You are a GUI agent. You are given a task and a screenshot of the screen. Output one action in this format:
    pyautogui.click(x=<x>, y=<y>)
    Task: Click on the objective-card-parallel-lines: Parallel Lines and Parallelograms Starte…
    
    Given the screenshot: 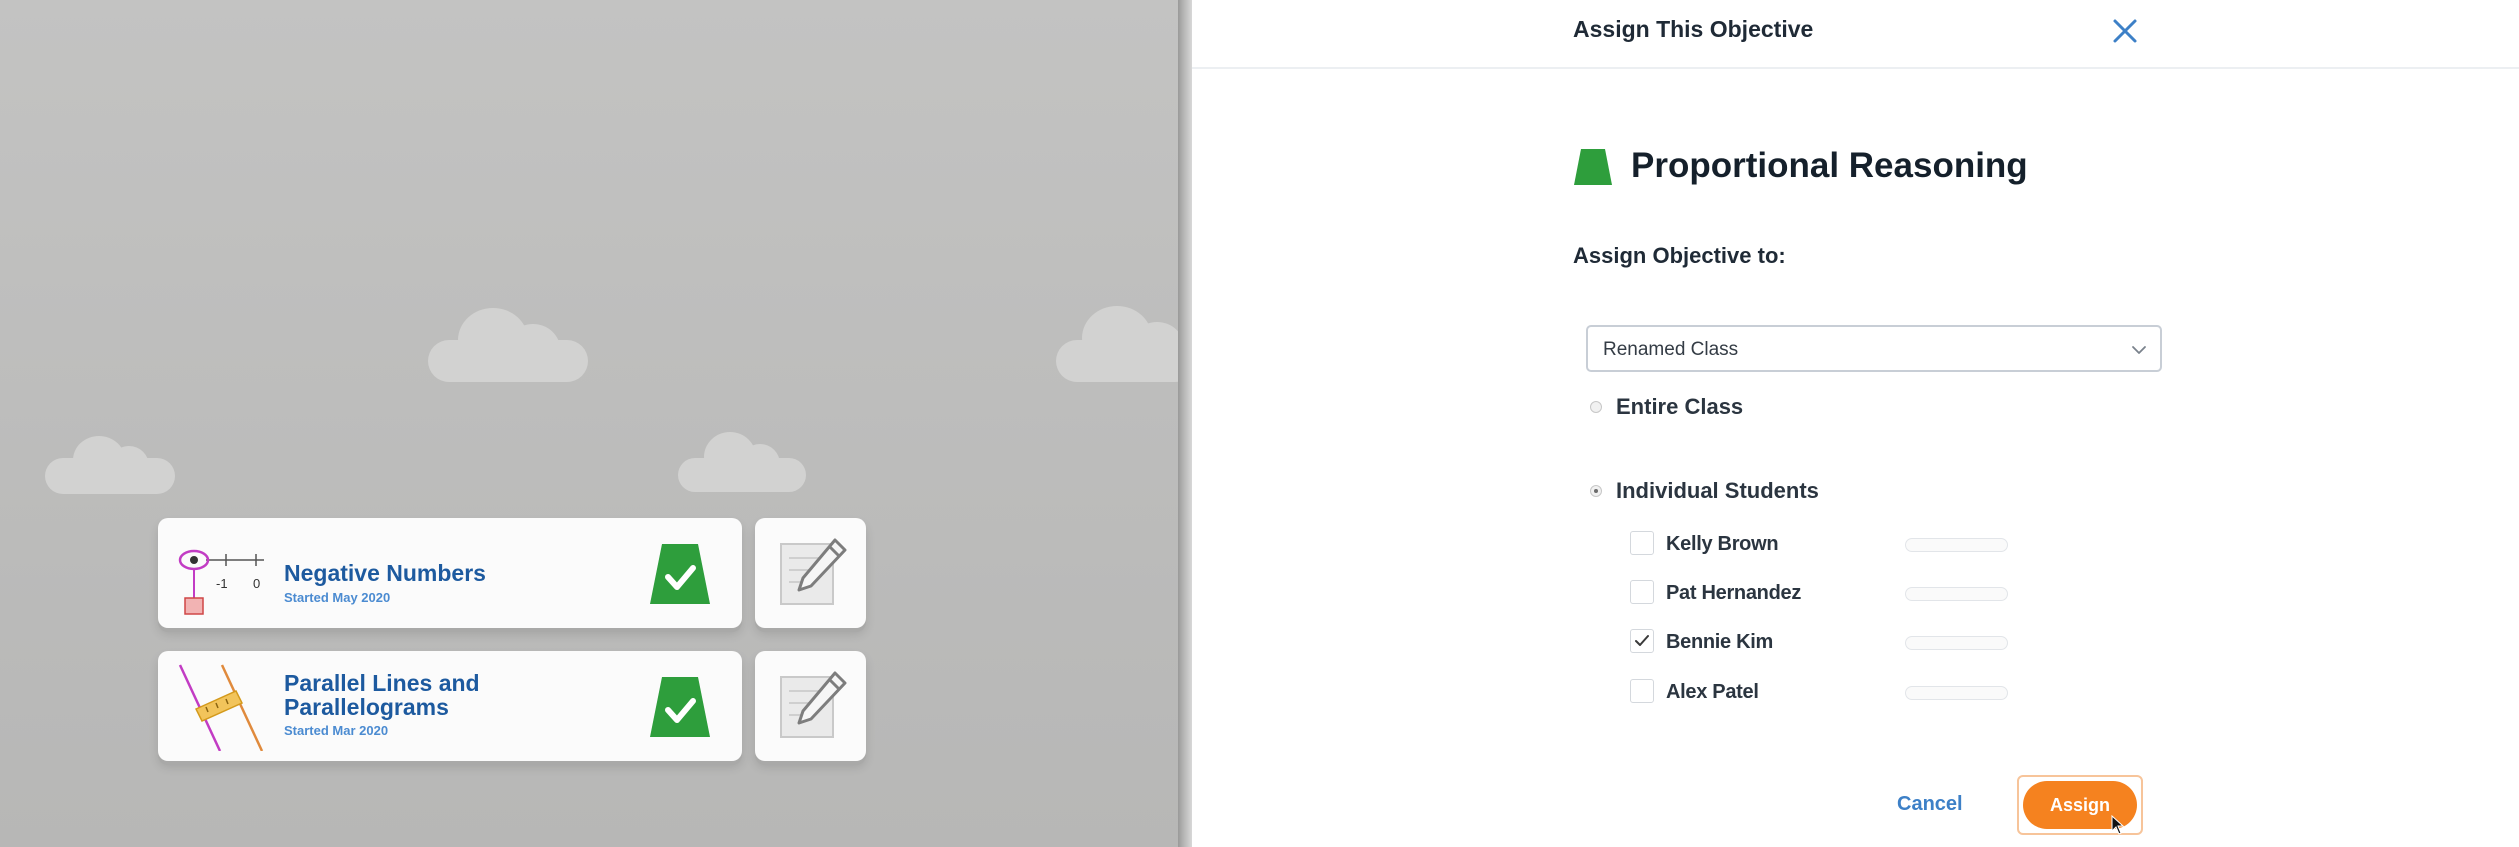 What is the action you would take?
    pyautogui.click(x=450, y=706)
    